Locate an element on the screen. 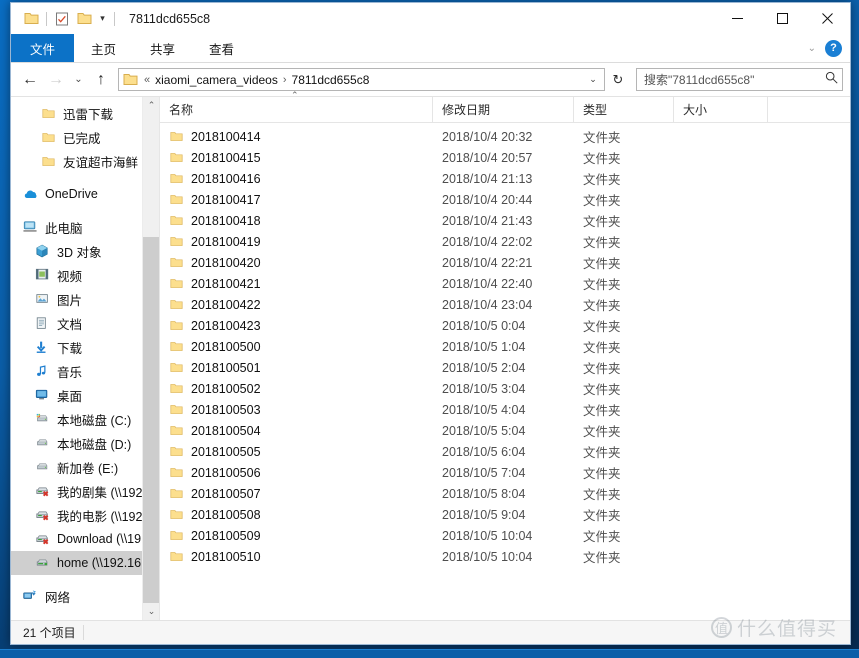 The width and height of the screenshot is (859, 658). navigation-scrollbar: ⌃ ⌄ is located at coordinates (150, 358).